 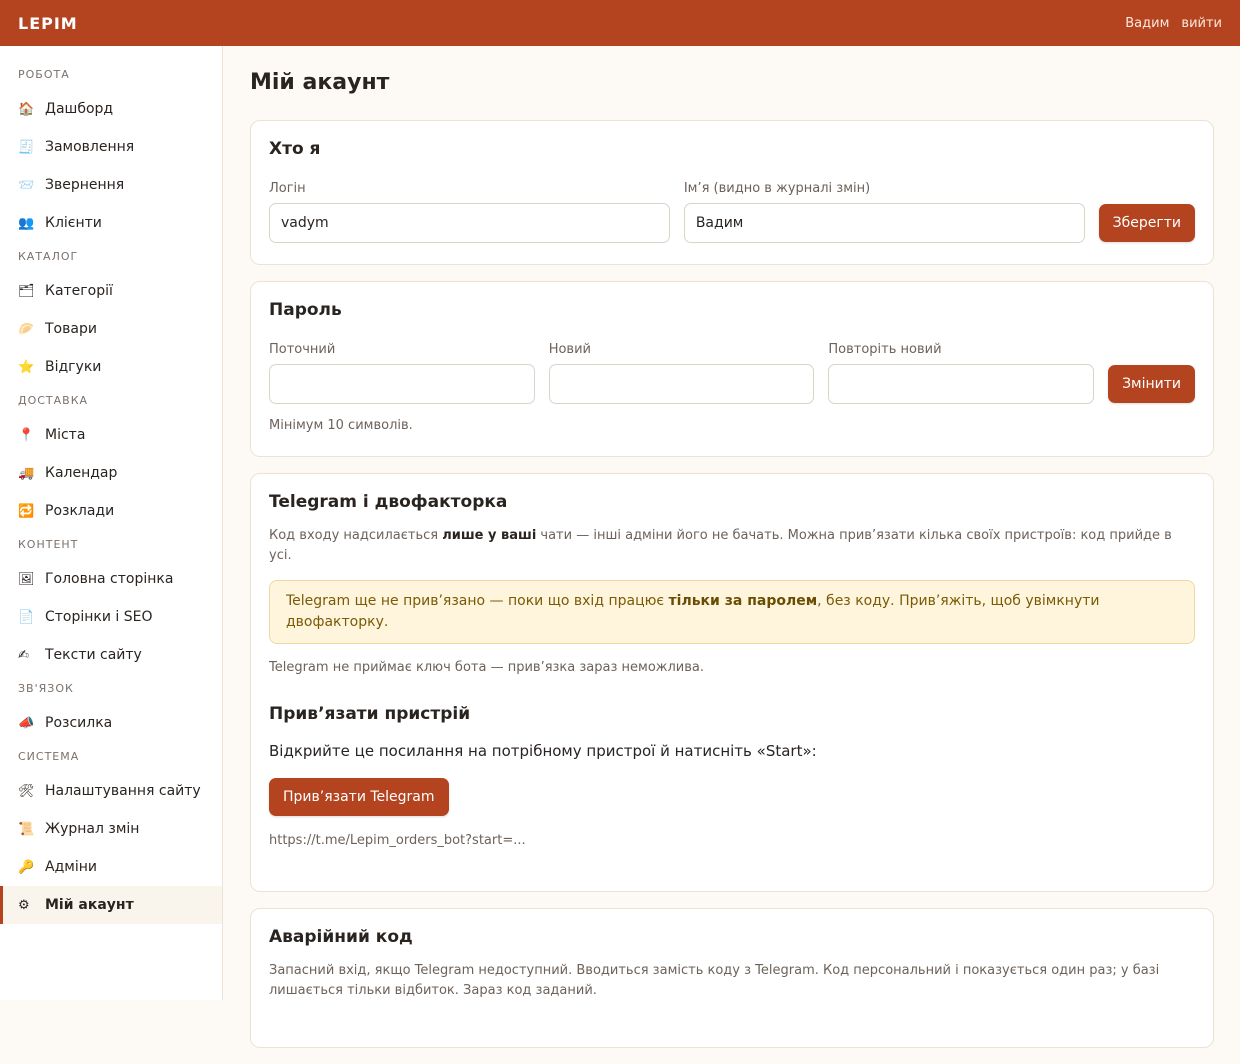 I want to click on sidebar-item: 📣 Розсилка, so click(x=111, y=723).